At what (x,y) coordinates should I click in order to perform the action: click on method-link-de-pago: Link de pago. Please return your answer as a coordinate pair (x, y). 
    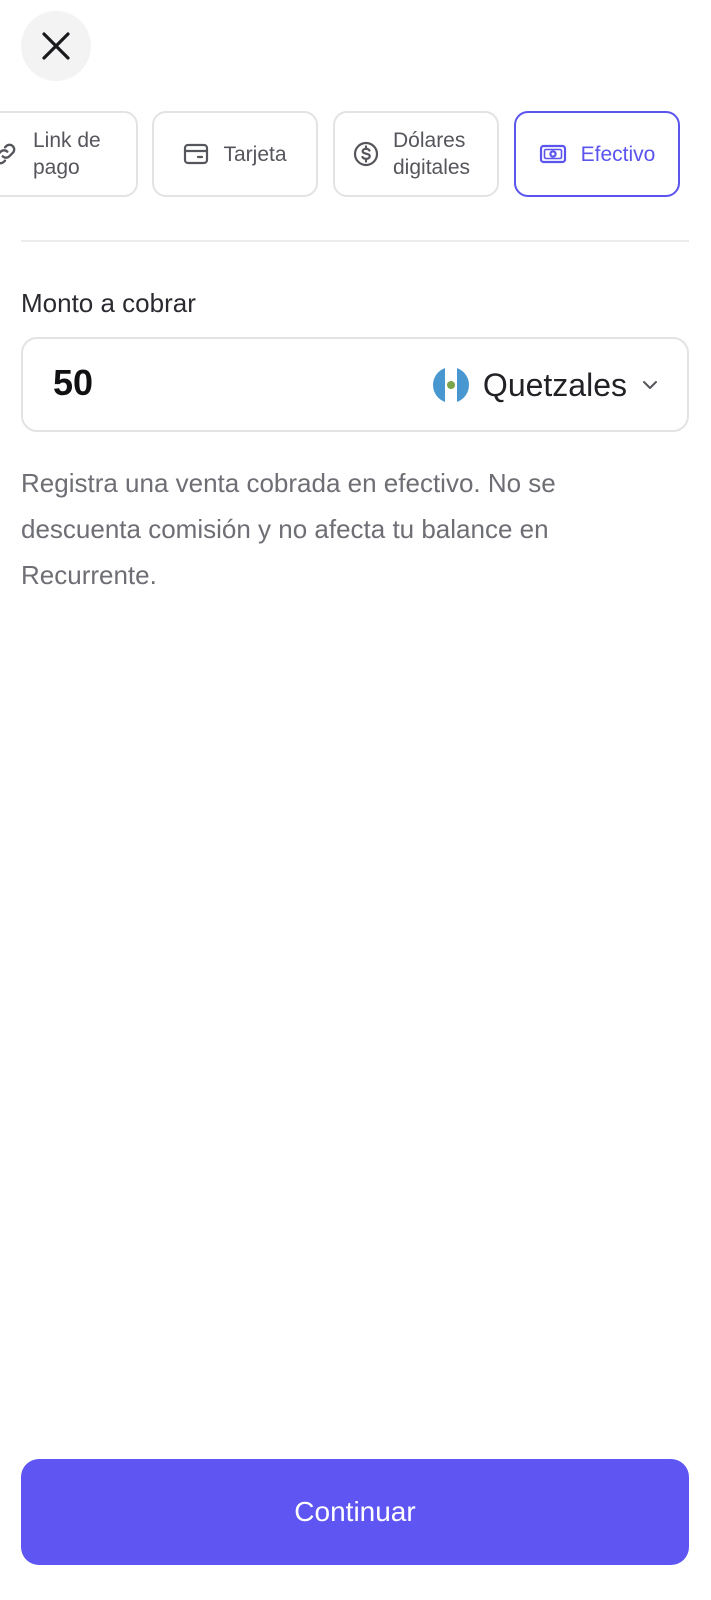
    Looking at the image, I should click on (69, 154).